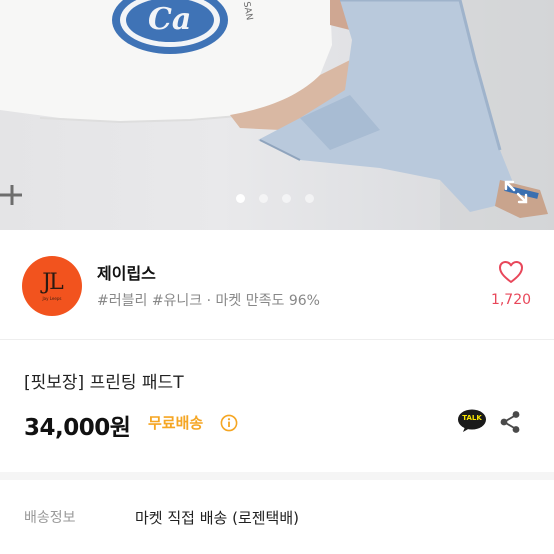 This screenshot has width=554, height=554. Describe the element at coordinates (511, 300) in the screenshot. I see `like-count: 1,720` at that location.